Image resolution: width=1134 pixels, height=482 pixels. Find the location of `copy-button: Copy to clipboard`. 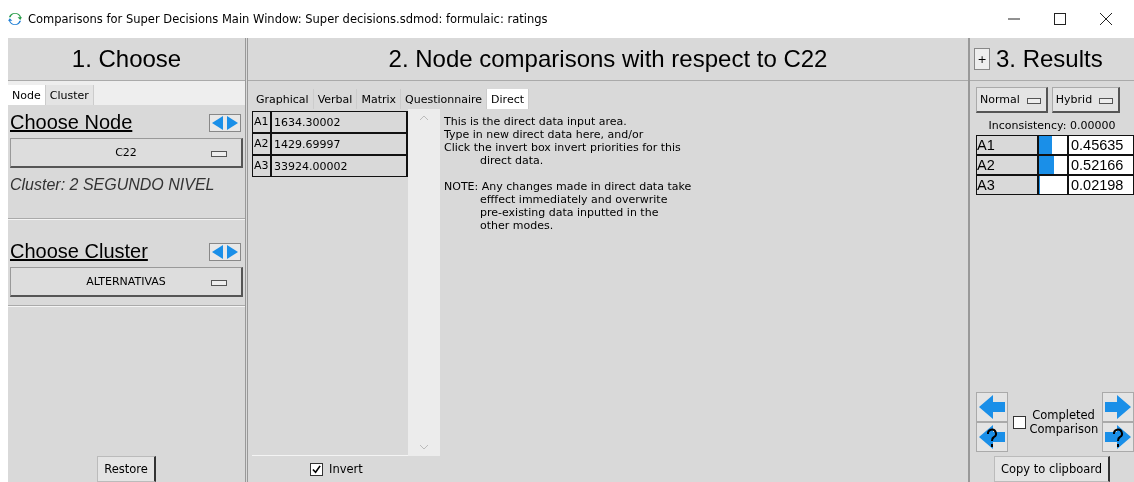

copy-button: Copy to clipboard is located at coordinates (1052, 469).